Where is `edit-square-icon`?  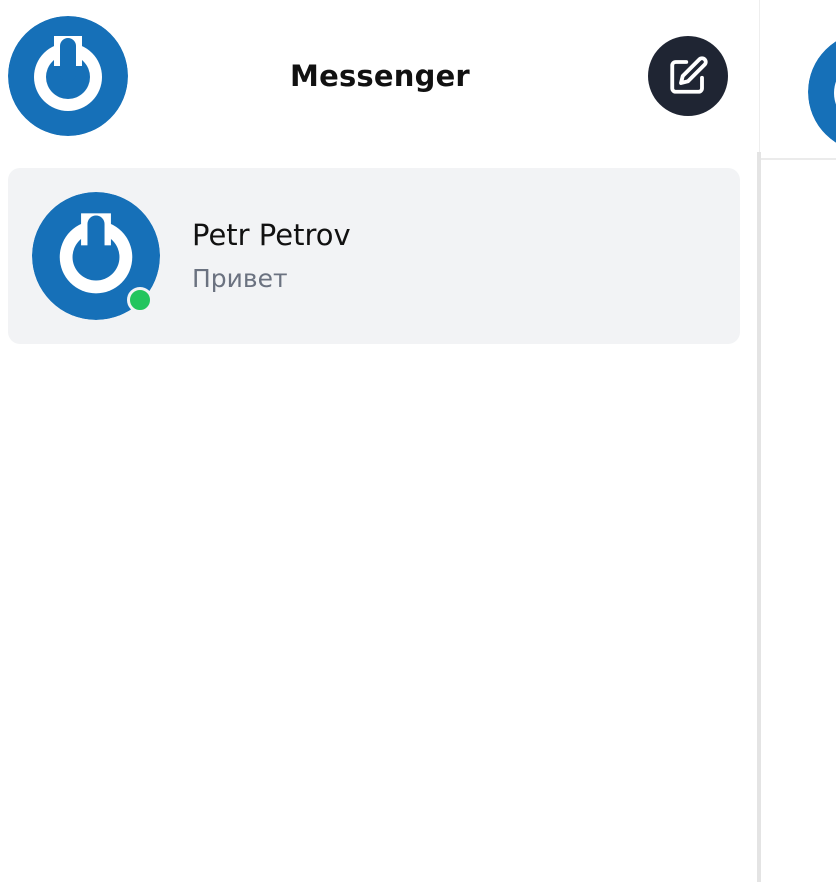 edit-square-icon is located at coordinates (689, 75).